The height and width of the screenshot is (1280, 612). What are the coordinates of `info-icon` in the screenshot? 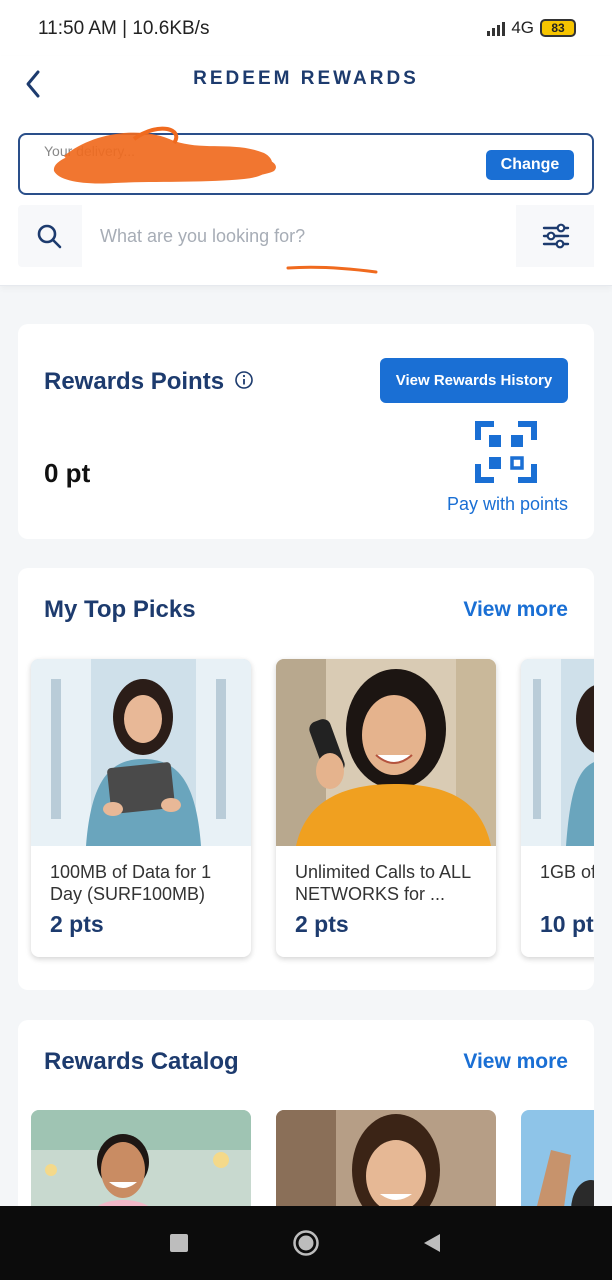 It's located at (244, 380).